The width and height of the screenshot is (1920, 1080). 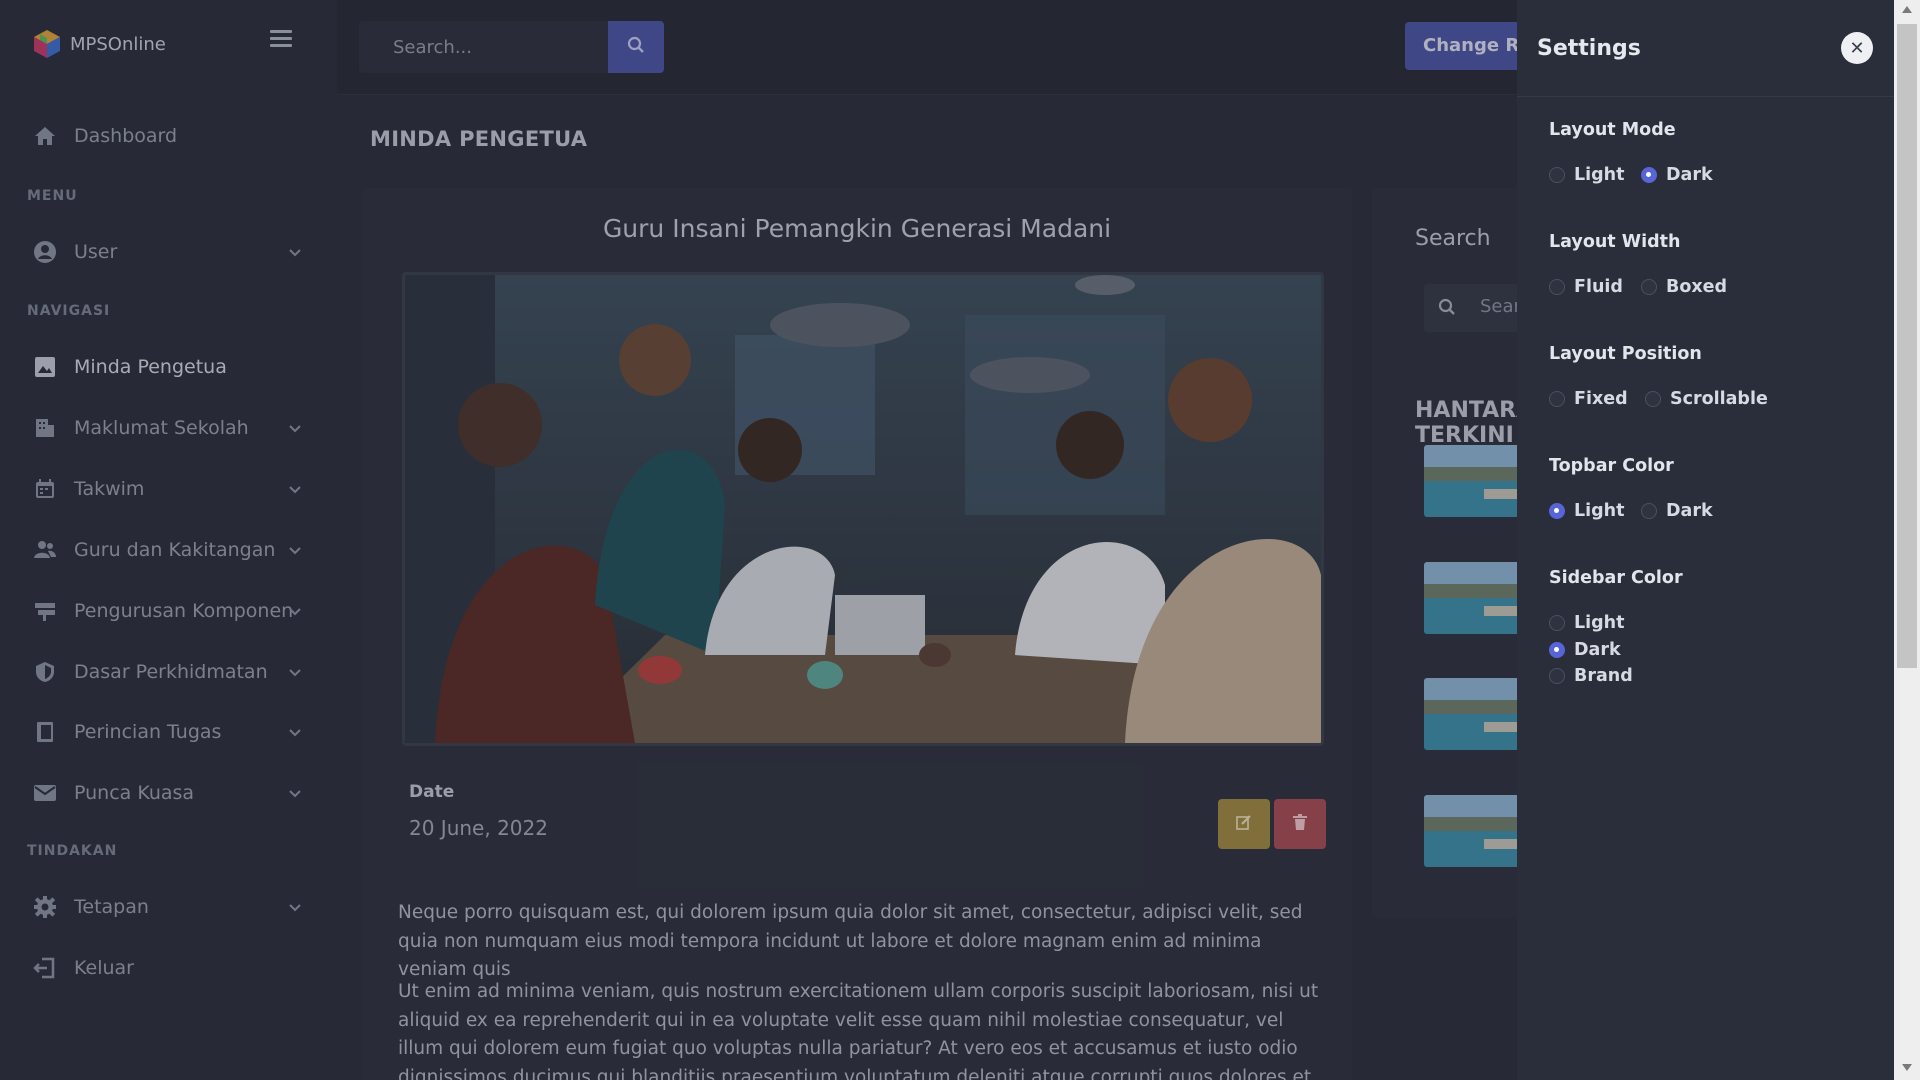 I want to click on signpost-icon, so click(x=45, y=611).